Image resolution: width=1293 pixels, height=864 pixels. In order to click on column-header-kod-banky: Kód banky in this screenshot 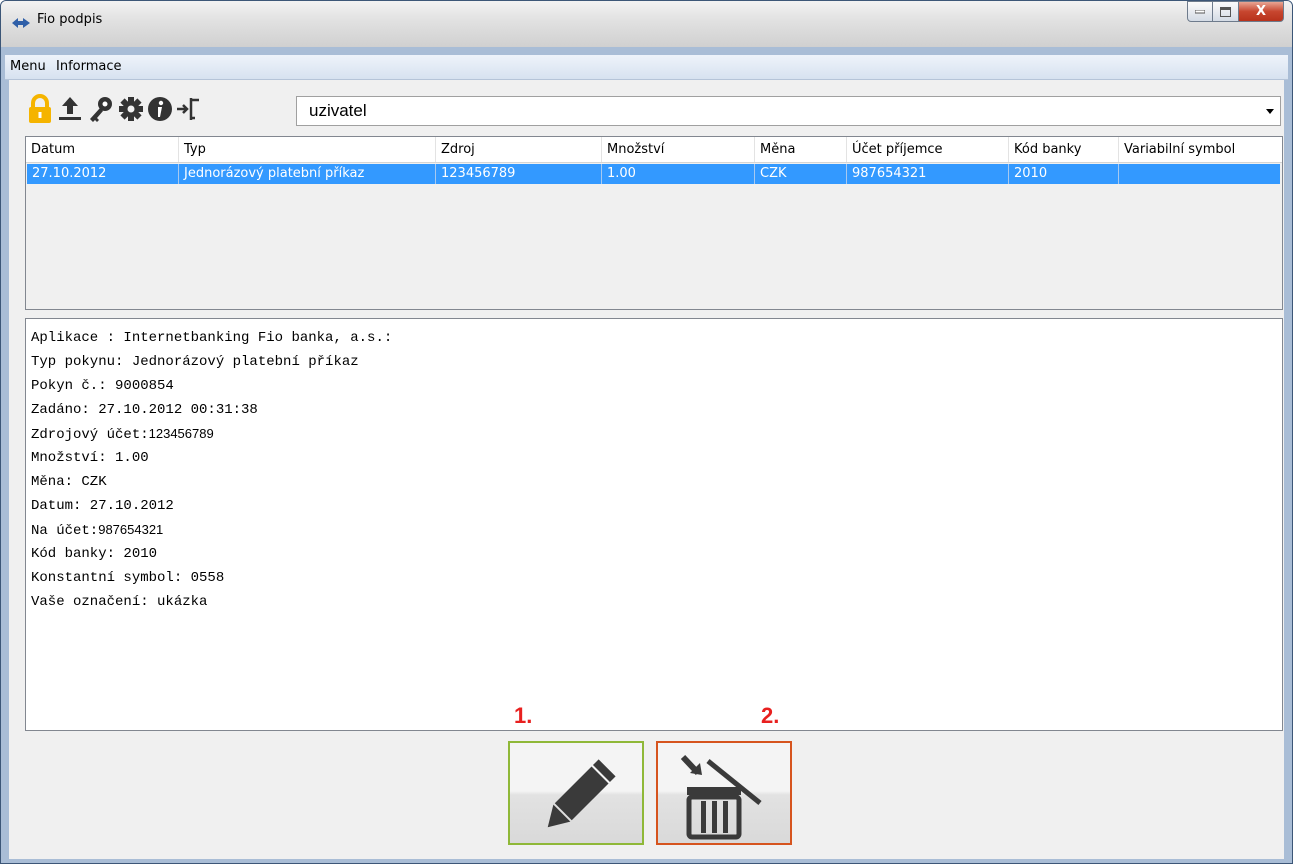, I will do `click(1064, 149)`.